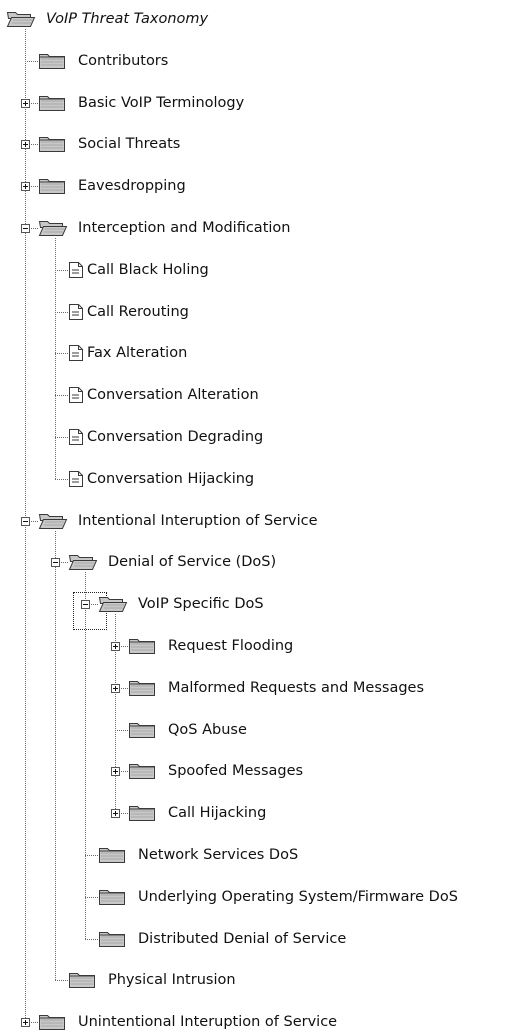 The image size is (524, 1036). I want to click on tree-node-conversation-degrading: Conversation Degrading, so click(165, 437).